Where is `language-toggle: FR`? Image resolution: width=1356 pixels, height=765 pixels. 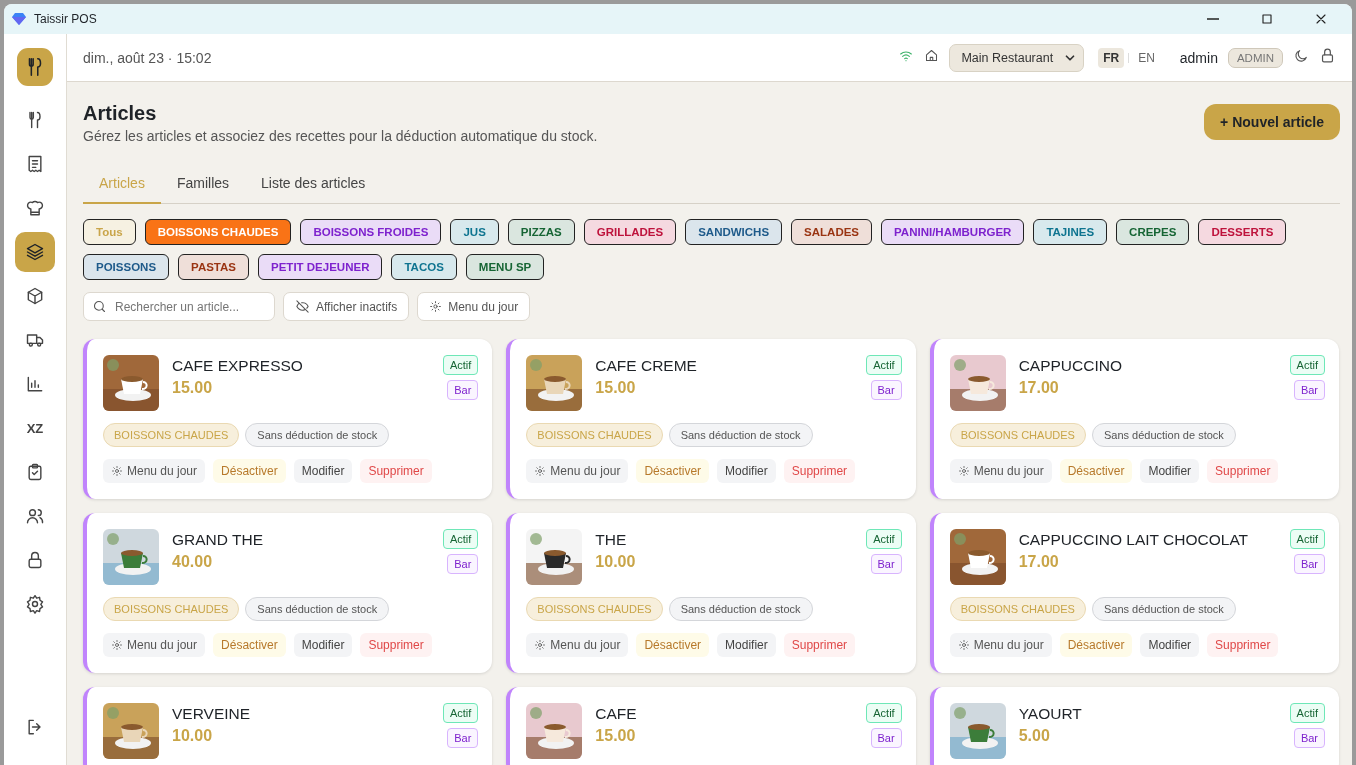 language-toggle: FR is located at coordinates (1111, 57).